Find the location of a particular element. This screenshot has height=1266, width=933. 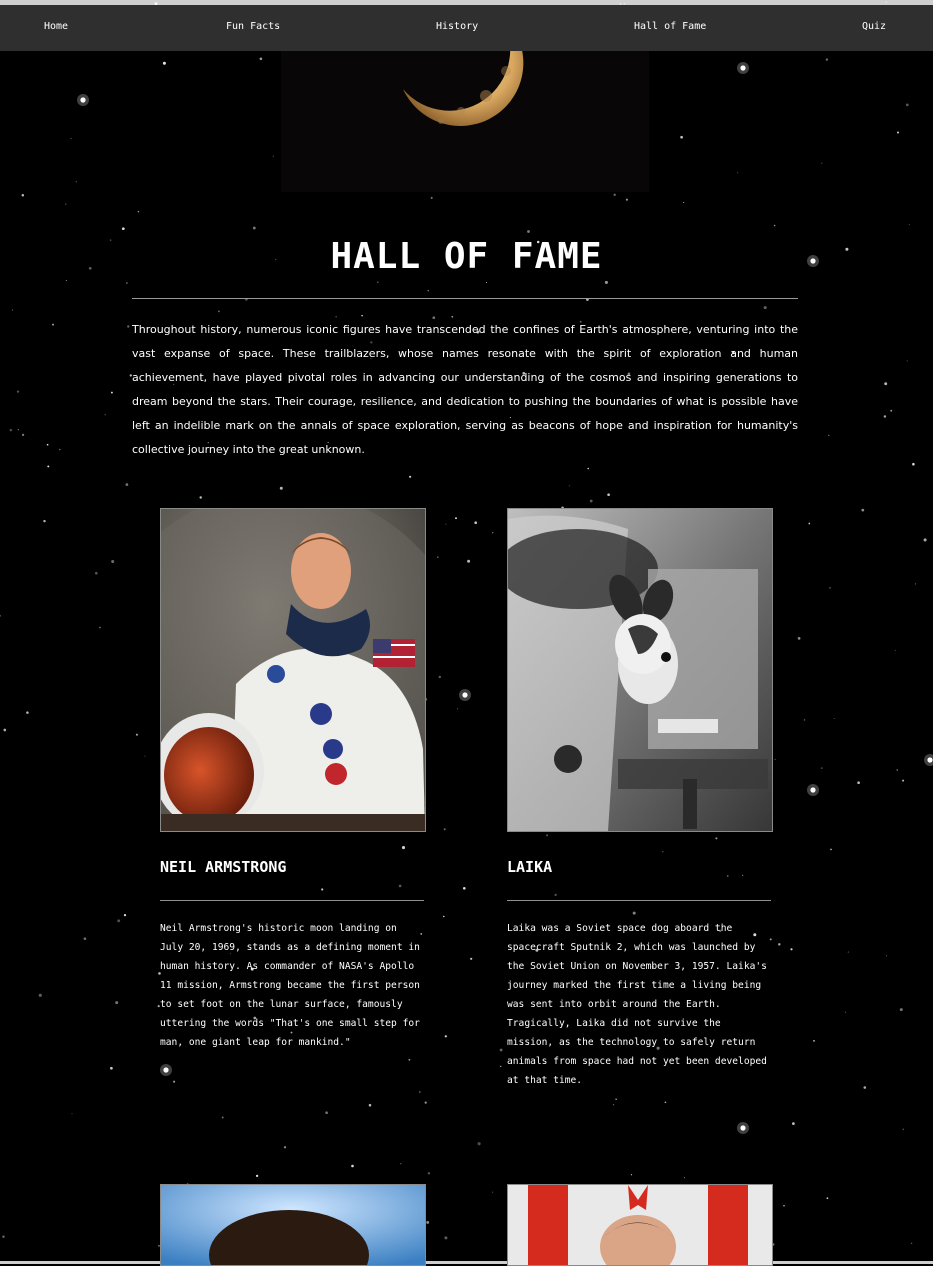

page-title: HALL OF FAME is located at coordinates (466, 256).